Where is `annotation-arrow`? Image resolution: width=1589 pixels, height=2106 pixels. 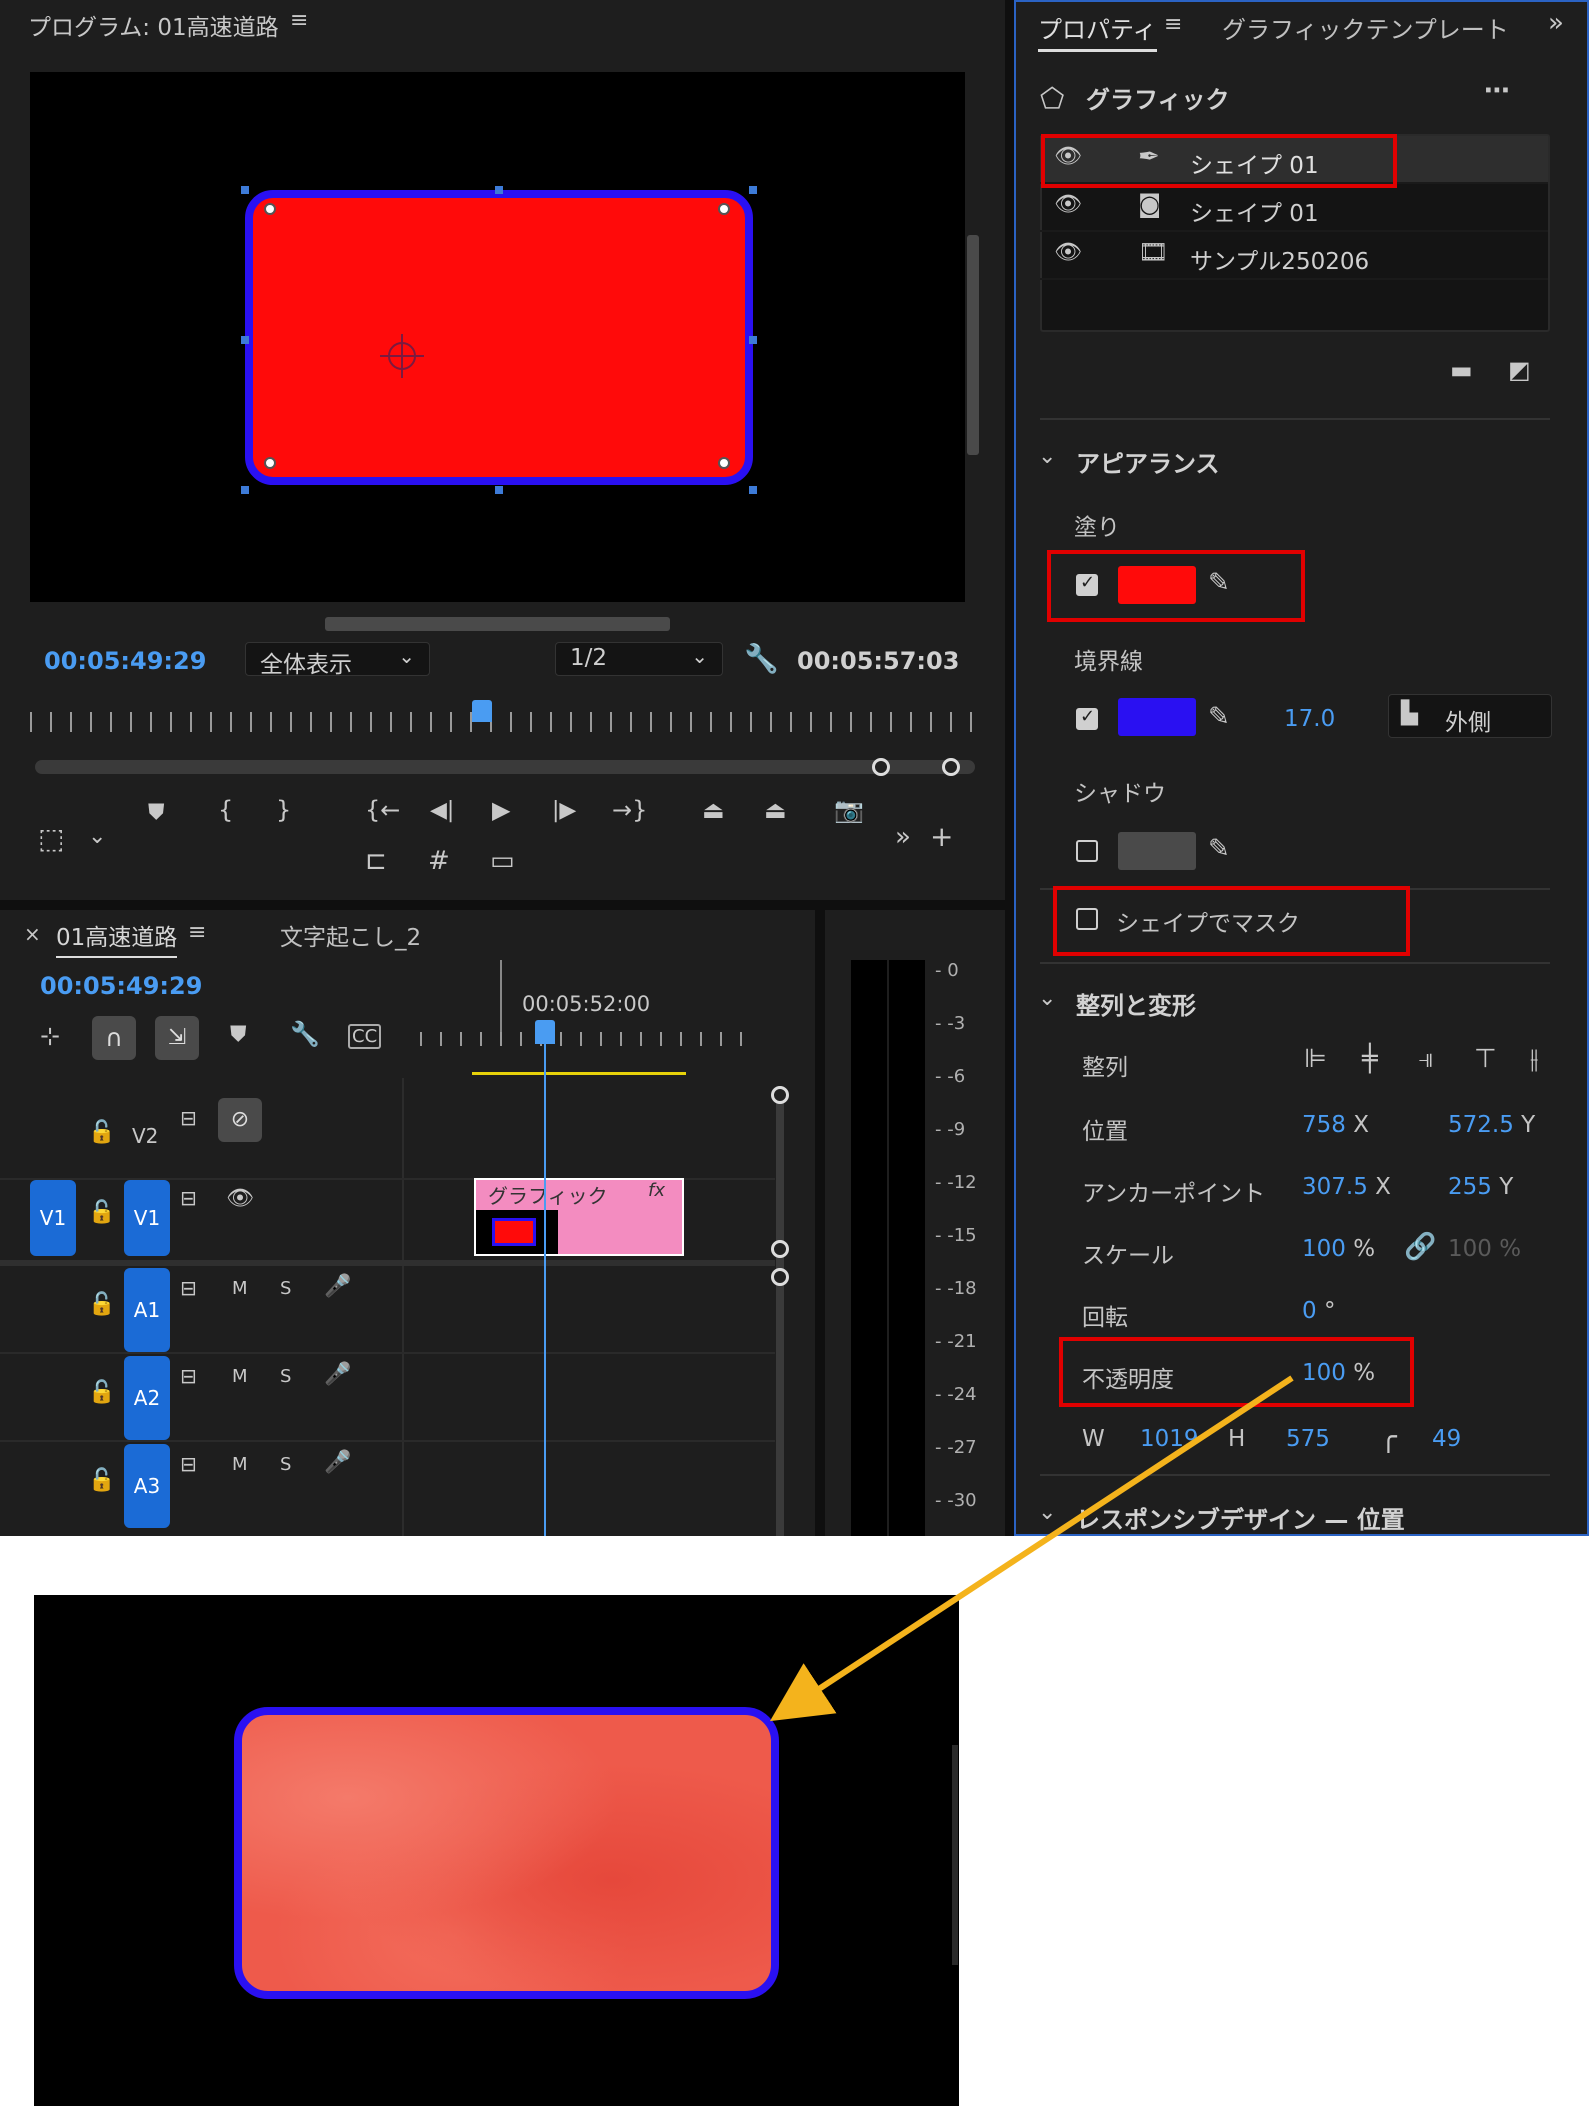
annotation-arrow is located at coordinates (1031, 1548).